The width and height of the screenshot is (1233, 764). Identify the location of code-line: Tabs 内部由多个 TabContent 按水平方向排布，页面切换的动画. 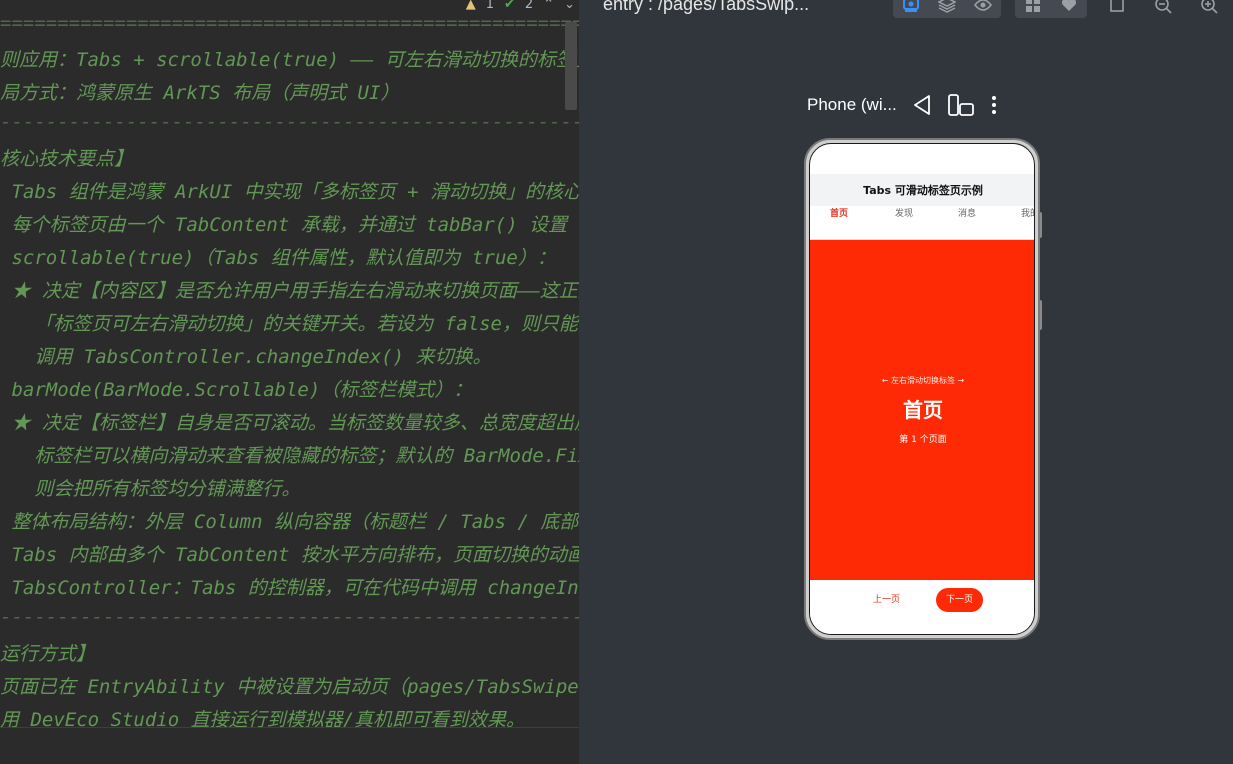
(289, 555).